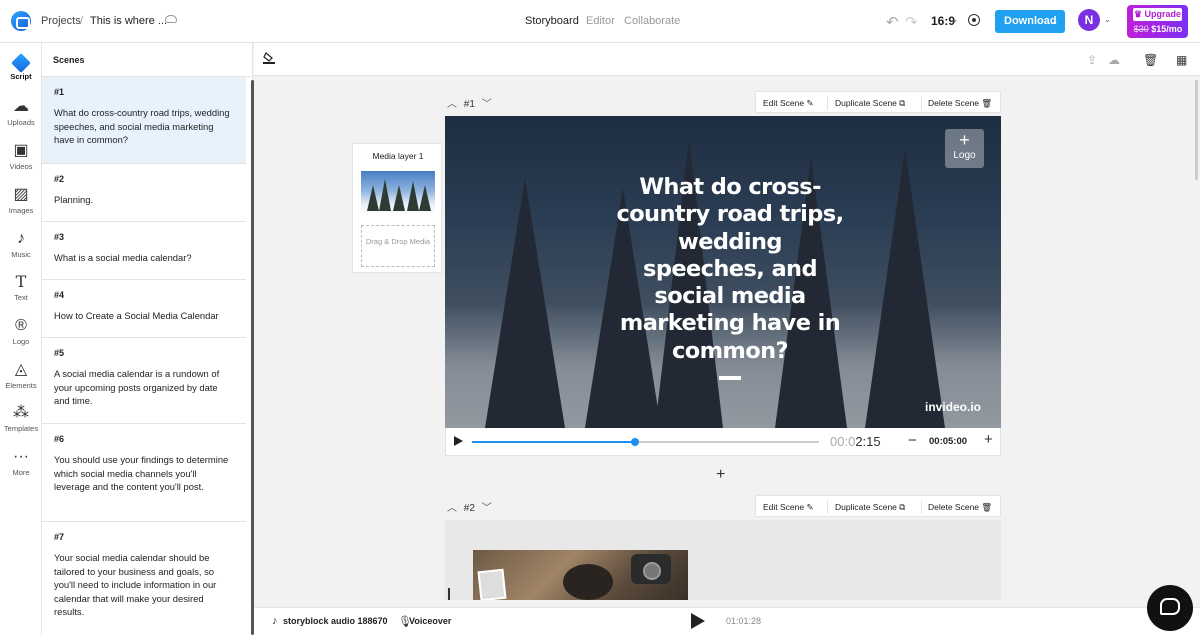 This screenshot has width=1200, height=635. Describe the element at coordinates (952, 407) in the screenshot. I see `watermark: invideo.io` at that location.